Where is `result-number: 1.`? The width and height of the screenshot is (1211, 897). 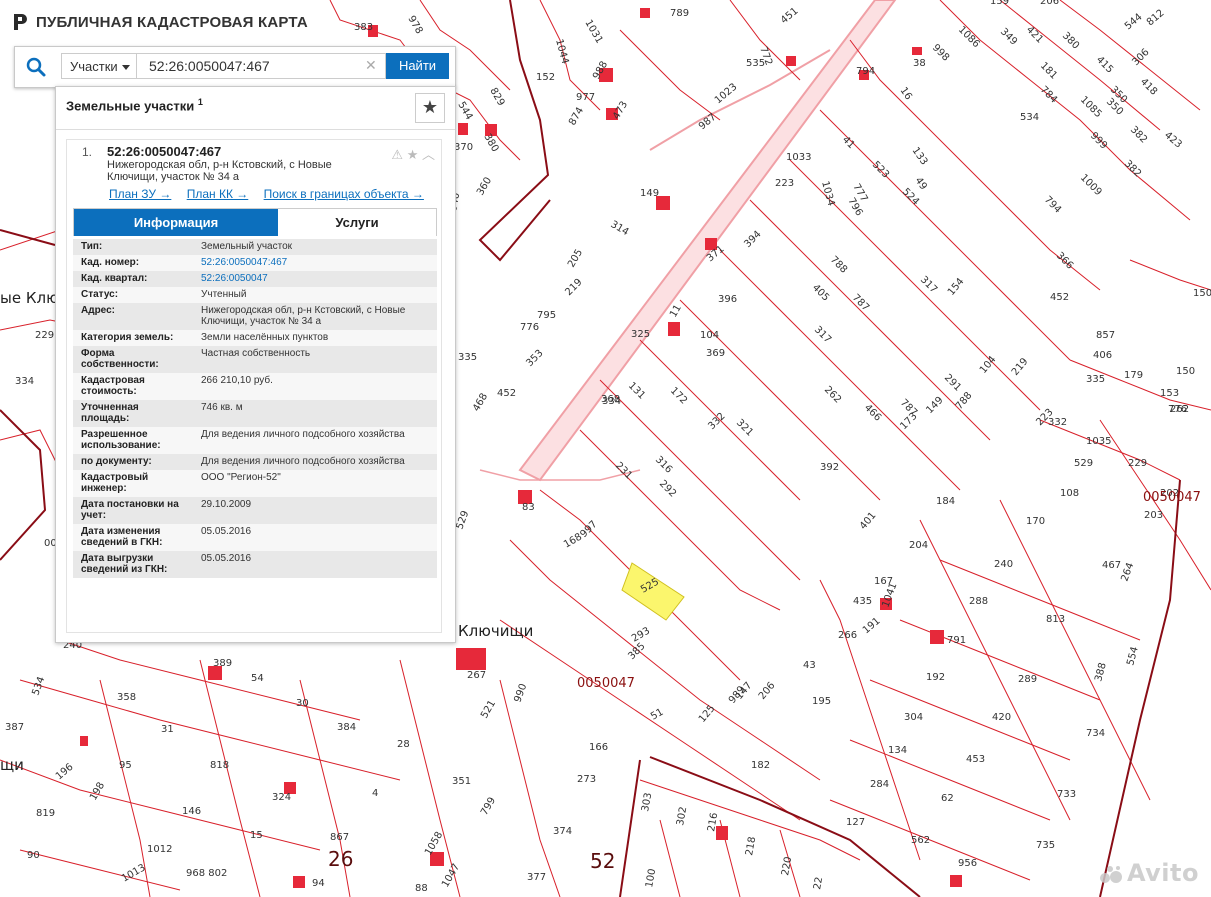
result-number: 1. is located at coordinates (87, 152).